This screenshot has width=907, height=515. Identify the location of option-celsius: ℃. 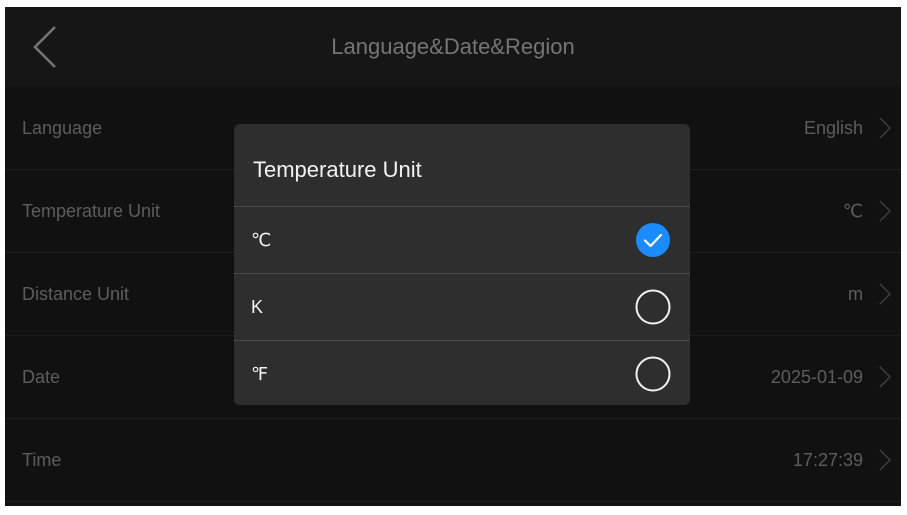
(462, 240).